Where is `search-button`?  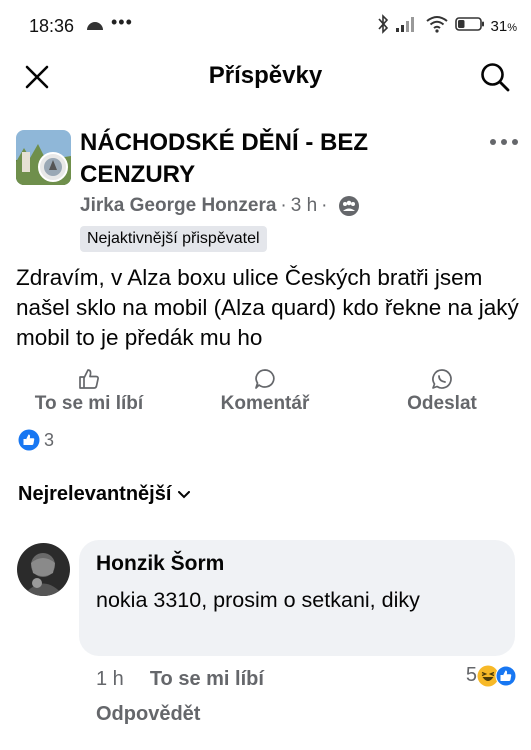 search-button is located at coordinates (495, 77).